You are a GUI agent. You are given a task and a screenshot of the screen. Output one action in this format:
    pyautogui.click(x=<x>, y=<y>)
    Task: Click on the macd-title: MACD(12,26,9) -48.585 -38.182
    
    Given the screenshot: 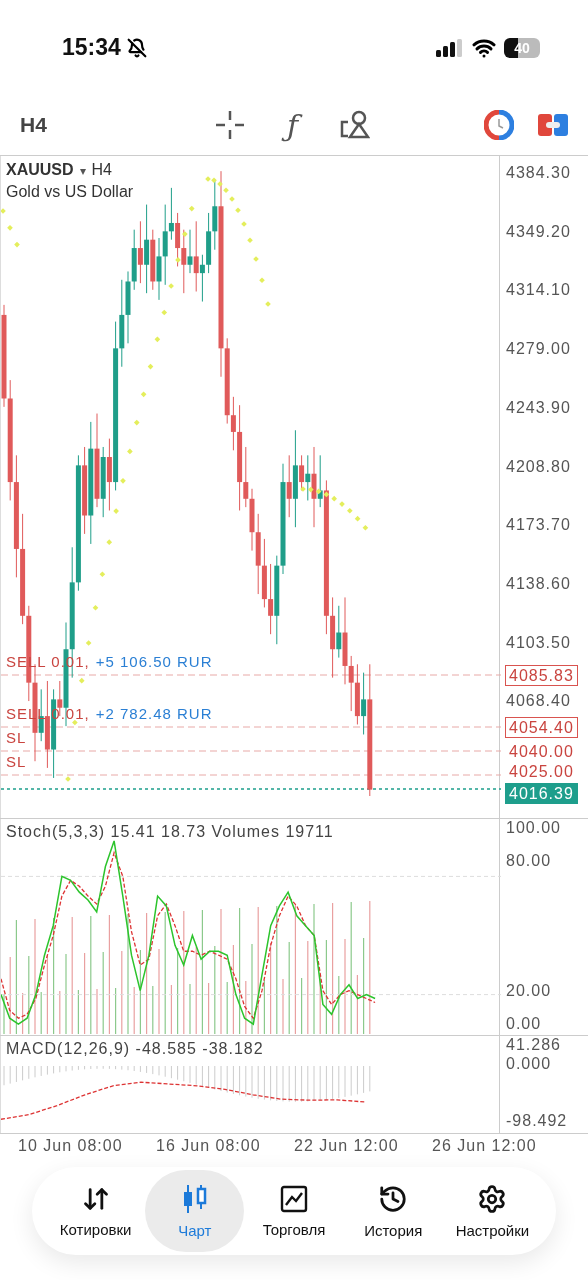 What is the action you would take?
    pyautogui.click(x=135, y=1049)
    